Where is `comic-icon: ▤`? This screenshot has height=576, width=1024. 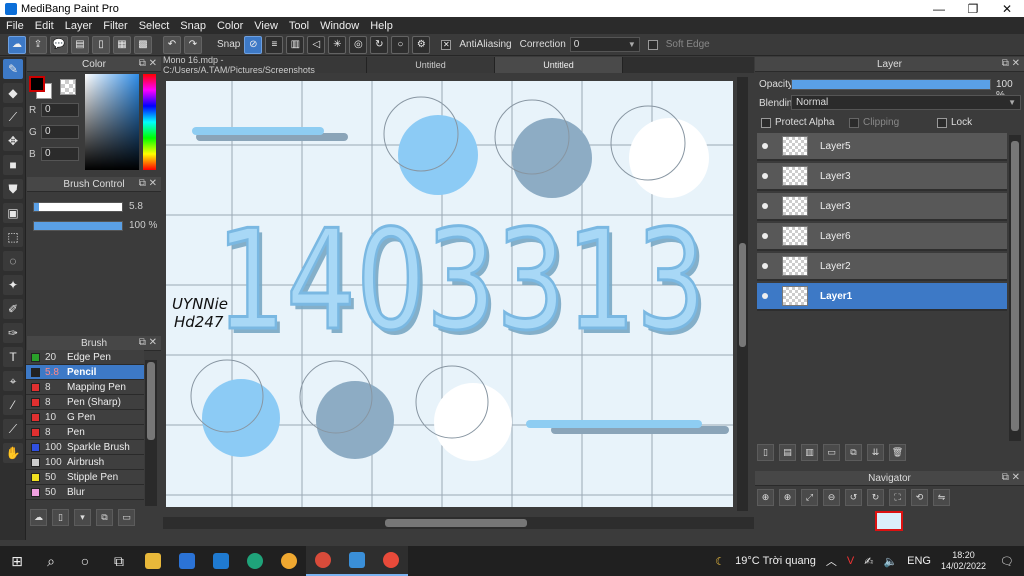
comic-icon: ▤ is located at coordinates (80, 44).